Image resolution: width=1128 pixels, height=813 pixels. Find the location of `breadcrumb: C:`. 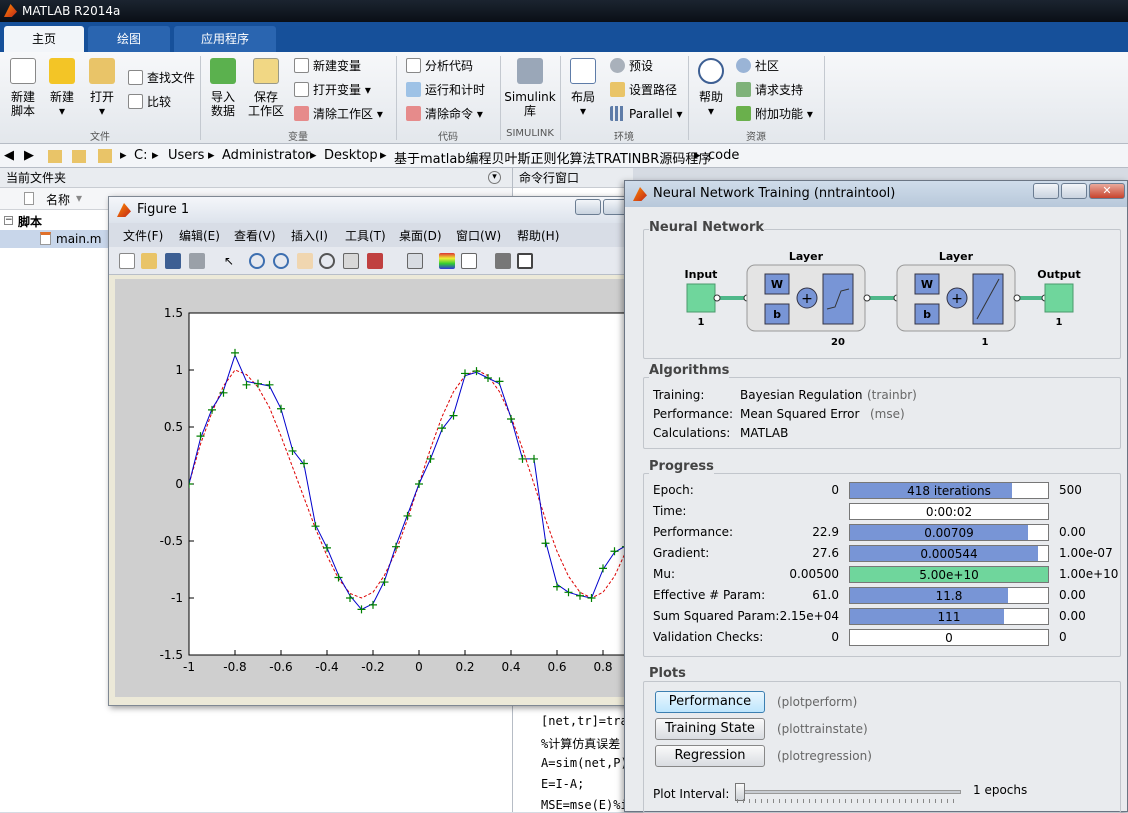

breadcrumb: C: is located at coordinates (140, 155).